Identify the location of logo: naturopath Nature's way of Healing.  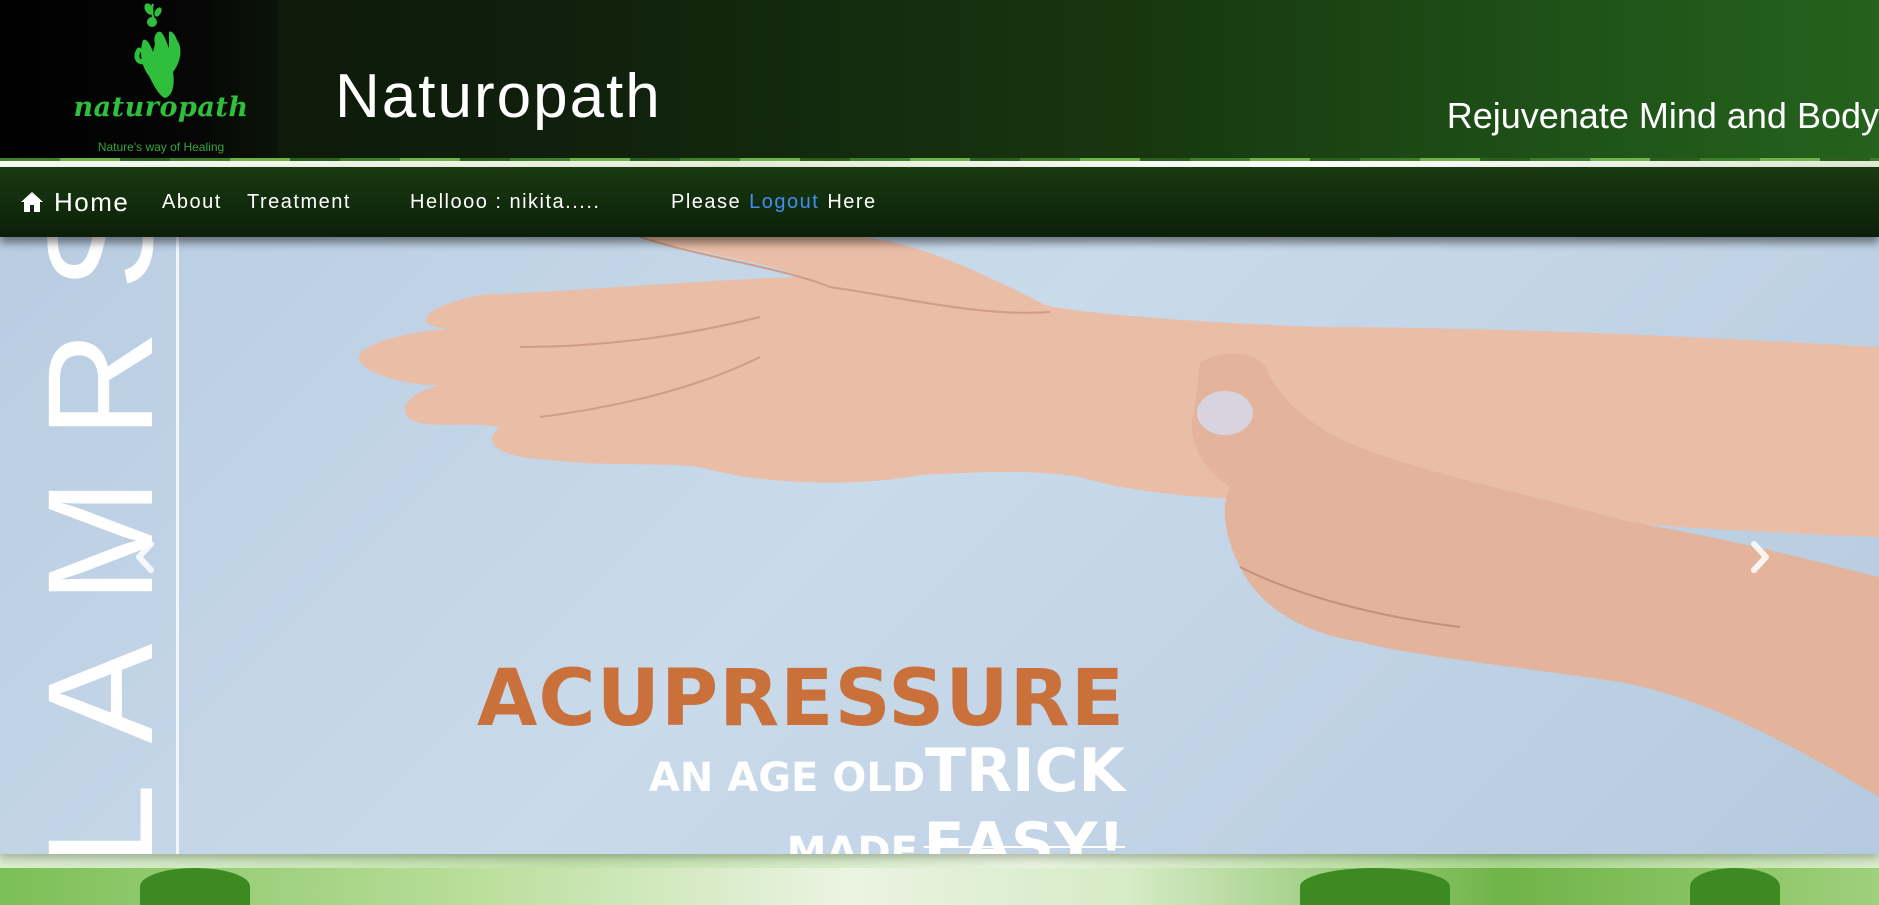
(139, 81).